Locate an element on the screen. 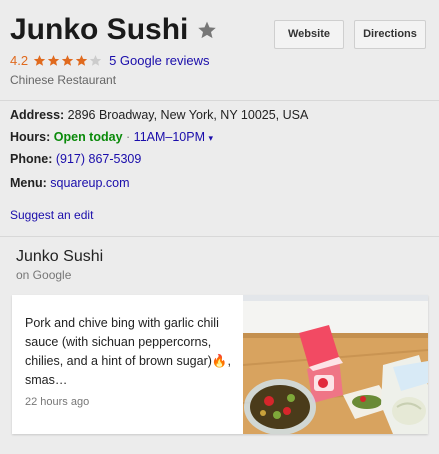 This screenshot has height=454, width=439. suggest-edit-link: Suggest an edit is located at coordinates (51, 215).